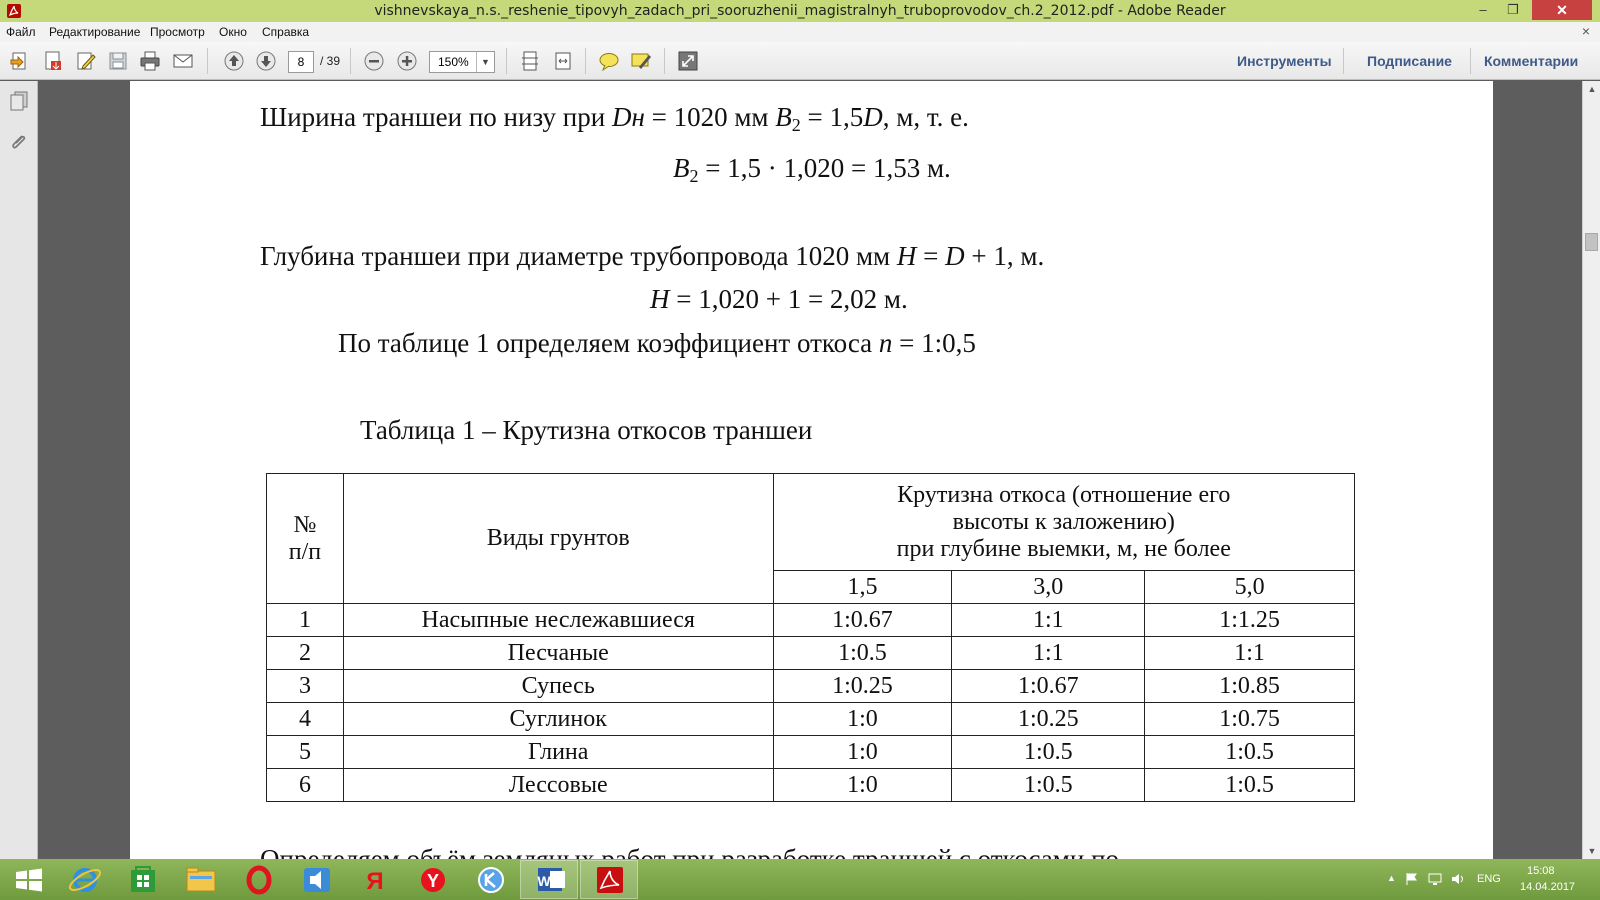 The height and width of the screenshot is (900, 1600). Describe the element at coordinates (407, 61) in the screenshot. I see `zoom-in-icon` at that location.